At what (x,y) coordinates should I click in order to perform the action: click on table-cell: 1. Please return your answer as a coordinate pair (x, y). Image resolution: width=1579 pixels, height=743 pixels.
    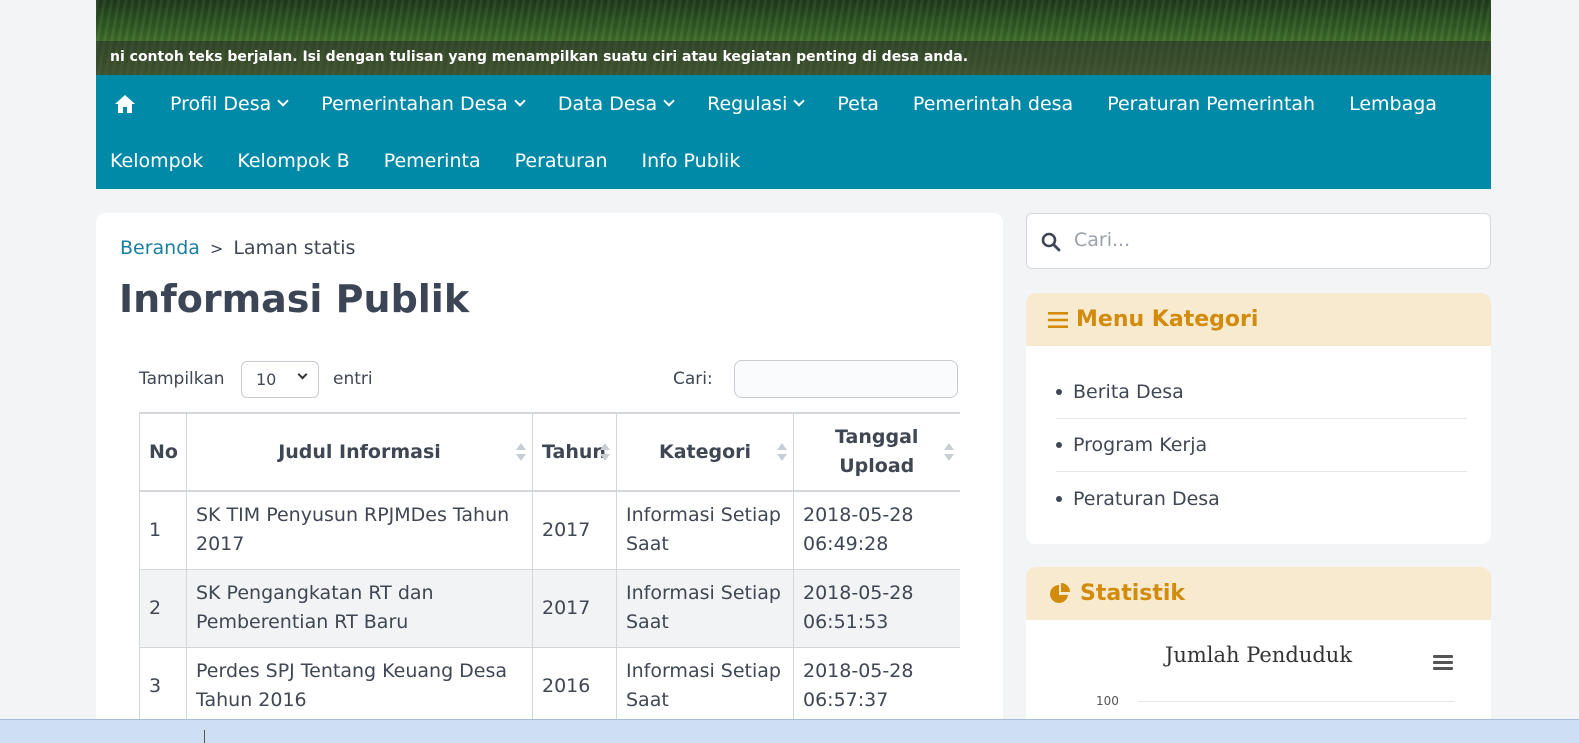
    Looking at the image, I should click on (163, 530).